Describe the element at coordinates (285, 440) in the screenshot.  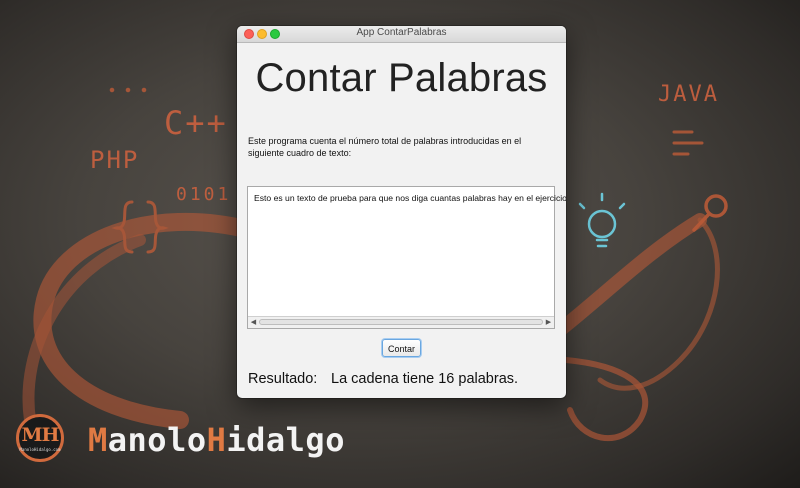
I see `brand-last-rest: idalgo` at that location.